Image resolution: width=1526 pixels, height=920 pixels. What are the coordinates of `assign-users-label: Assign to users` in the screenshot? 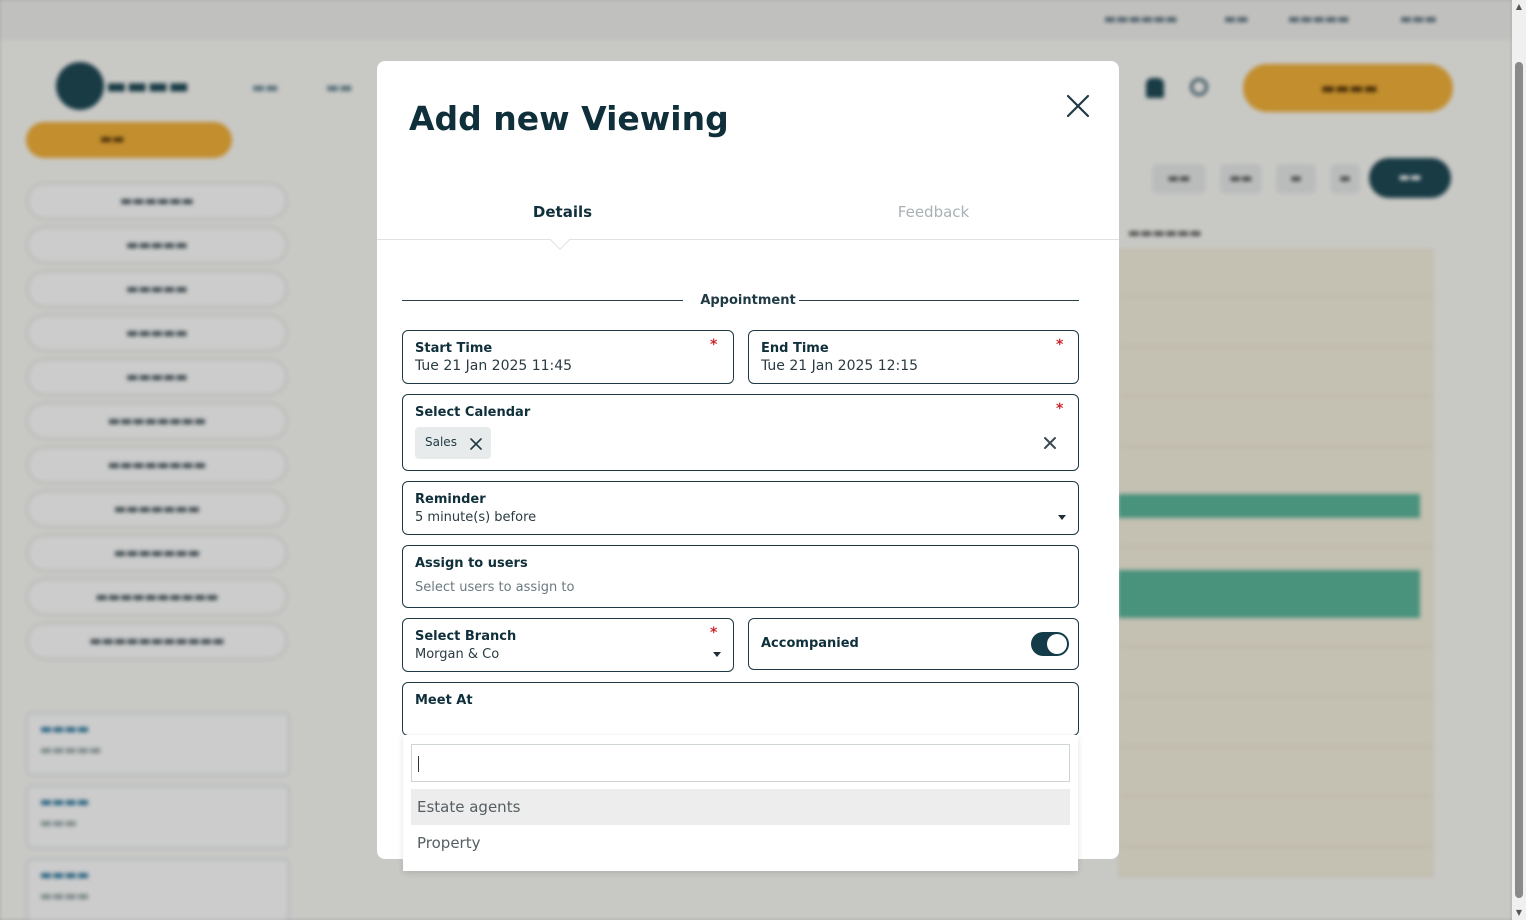 It's located at (471, 563).